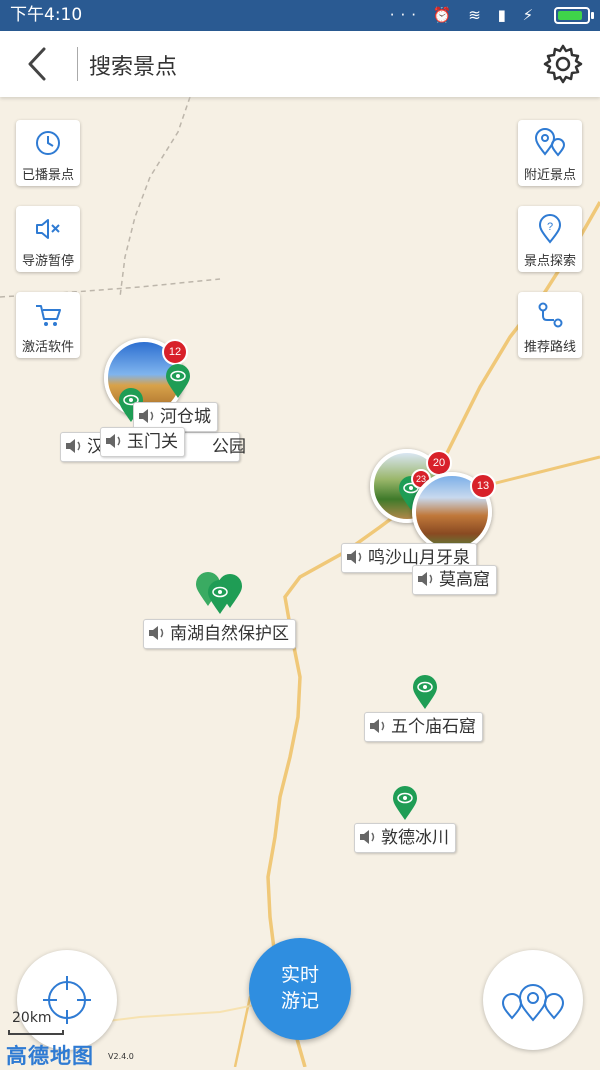 The height and width of the screenshot is (1070, 600). Describe the element at coordinates (47, 261) in the screenshot. I see `guide-pause-label: 导游暂停` at that location.